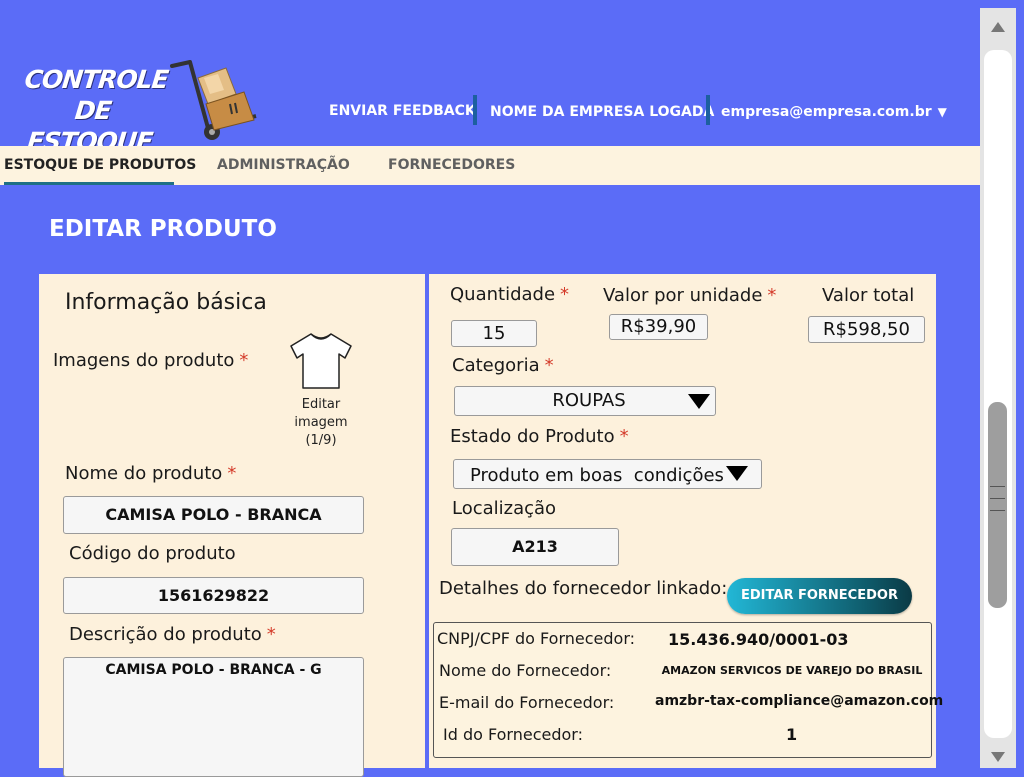 This screenshot has height=777, width=1024. Describe the element at coordinates (89, 183) in the screenshot. I see `active-tab-indicator` at that location.